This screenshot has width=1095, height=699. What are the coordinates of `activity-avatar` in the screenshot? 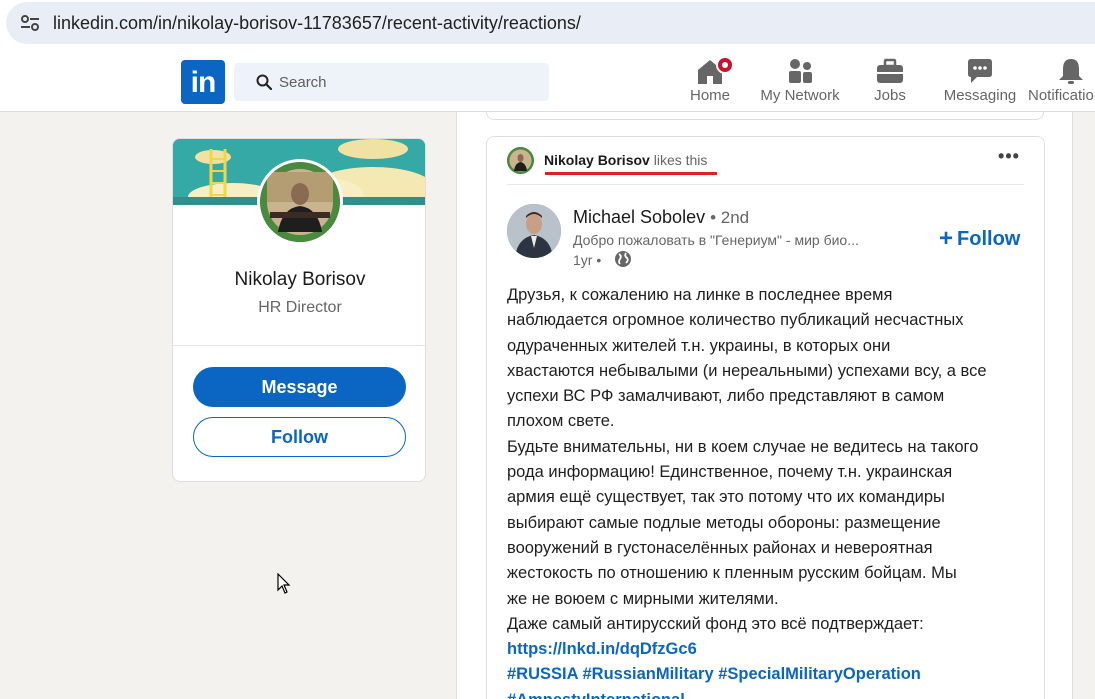 It's located at (520, 160).